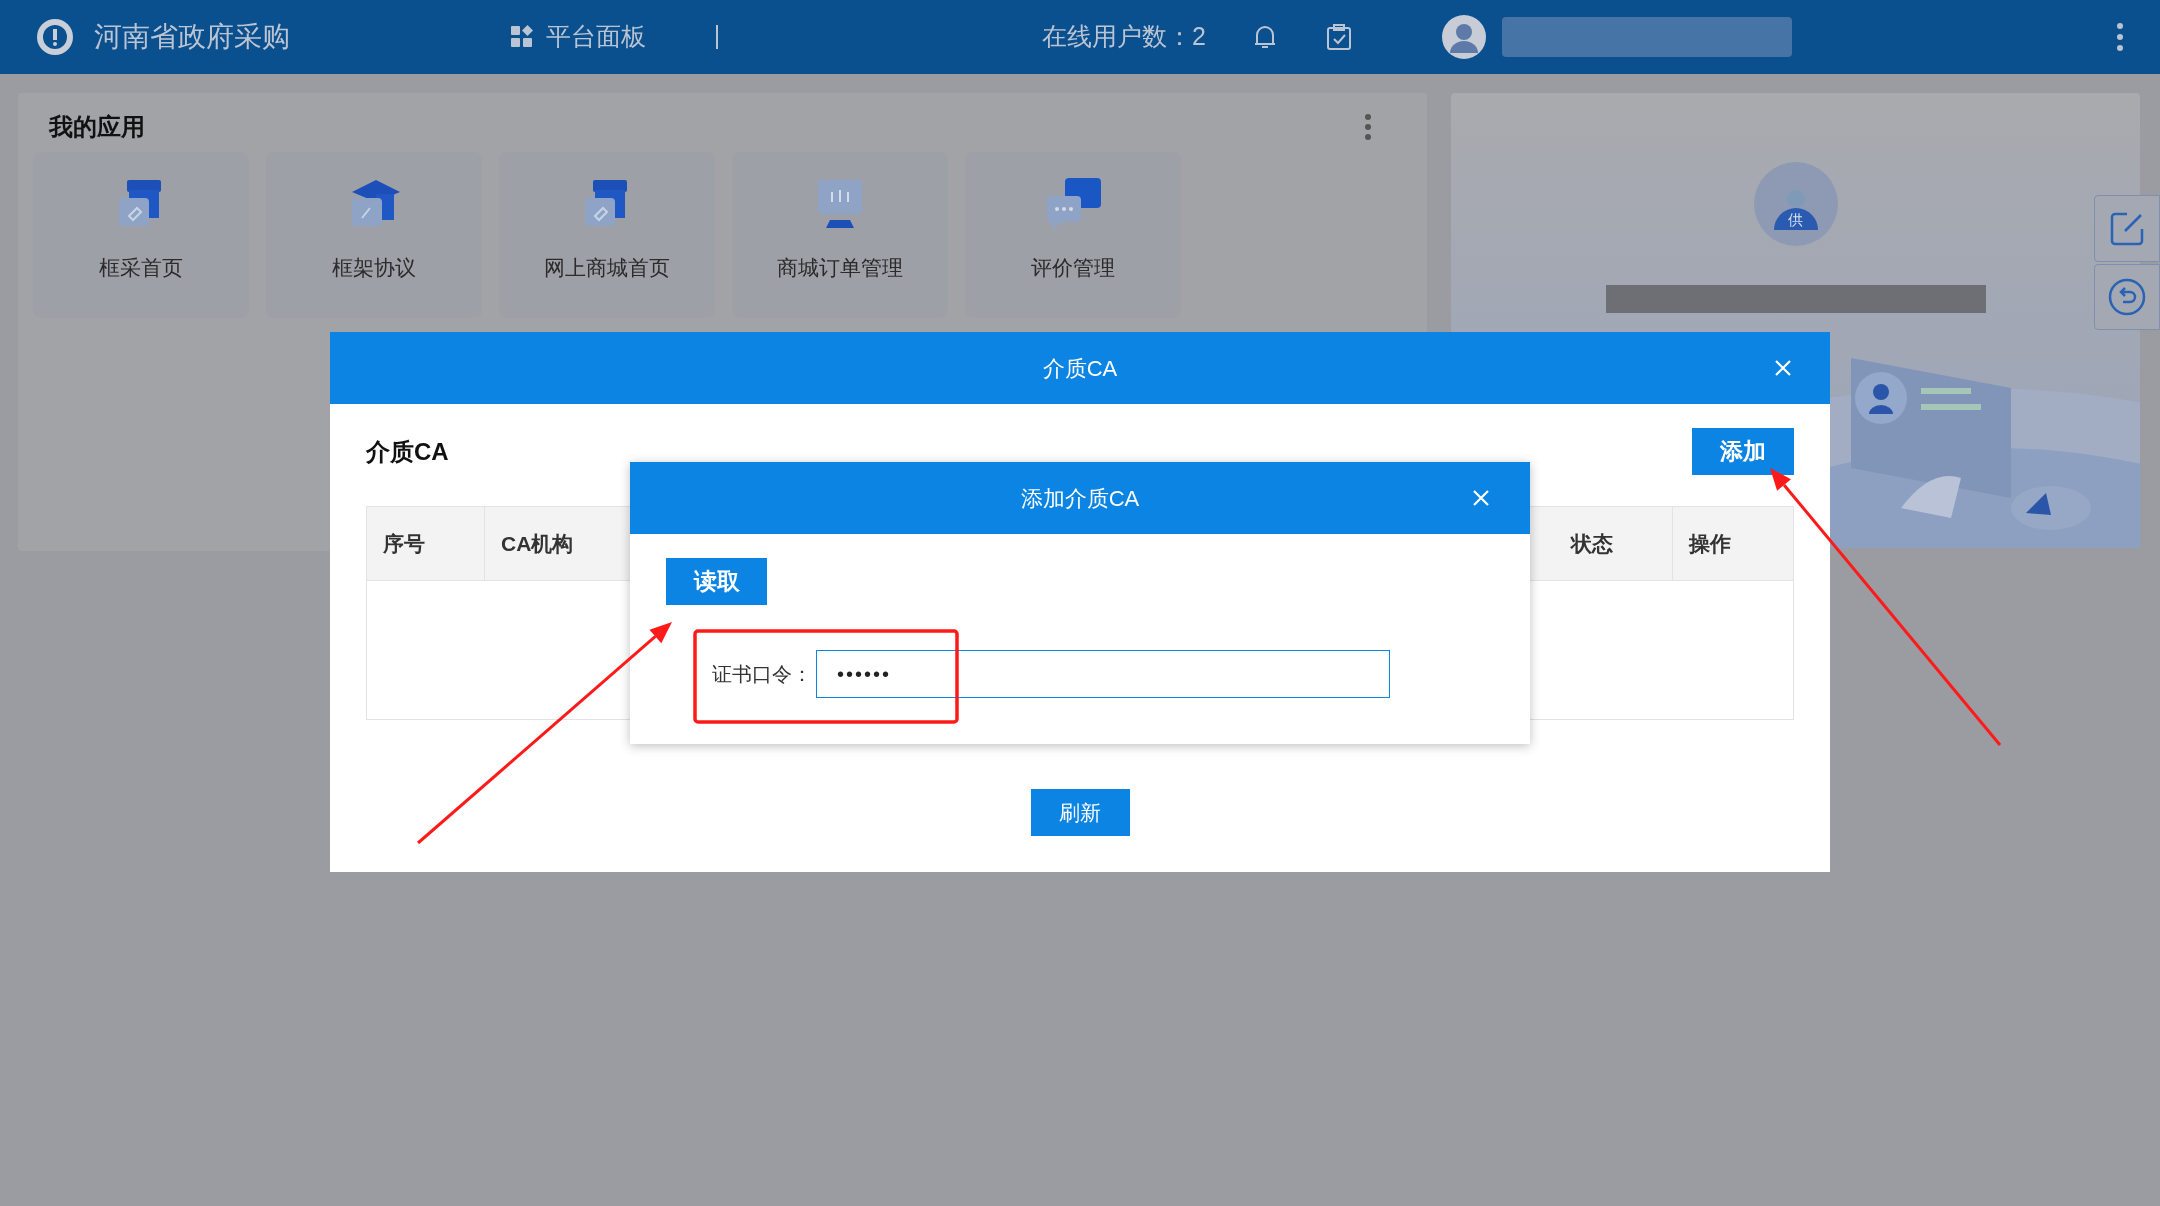 The height and width of the screenshot is (1206, 2160). I want to click on edit-button, so click(2127, 228).